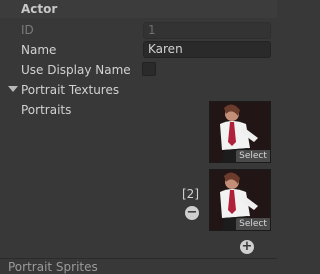 Image resolution: width=320 pixels, height=274 pixels. I want to click on plus-icon: +, so click(247, 246).